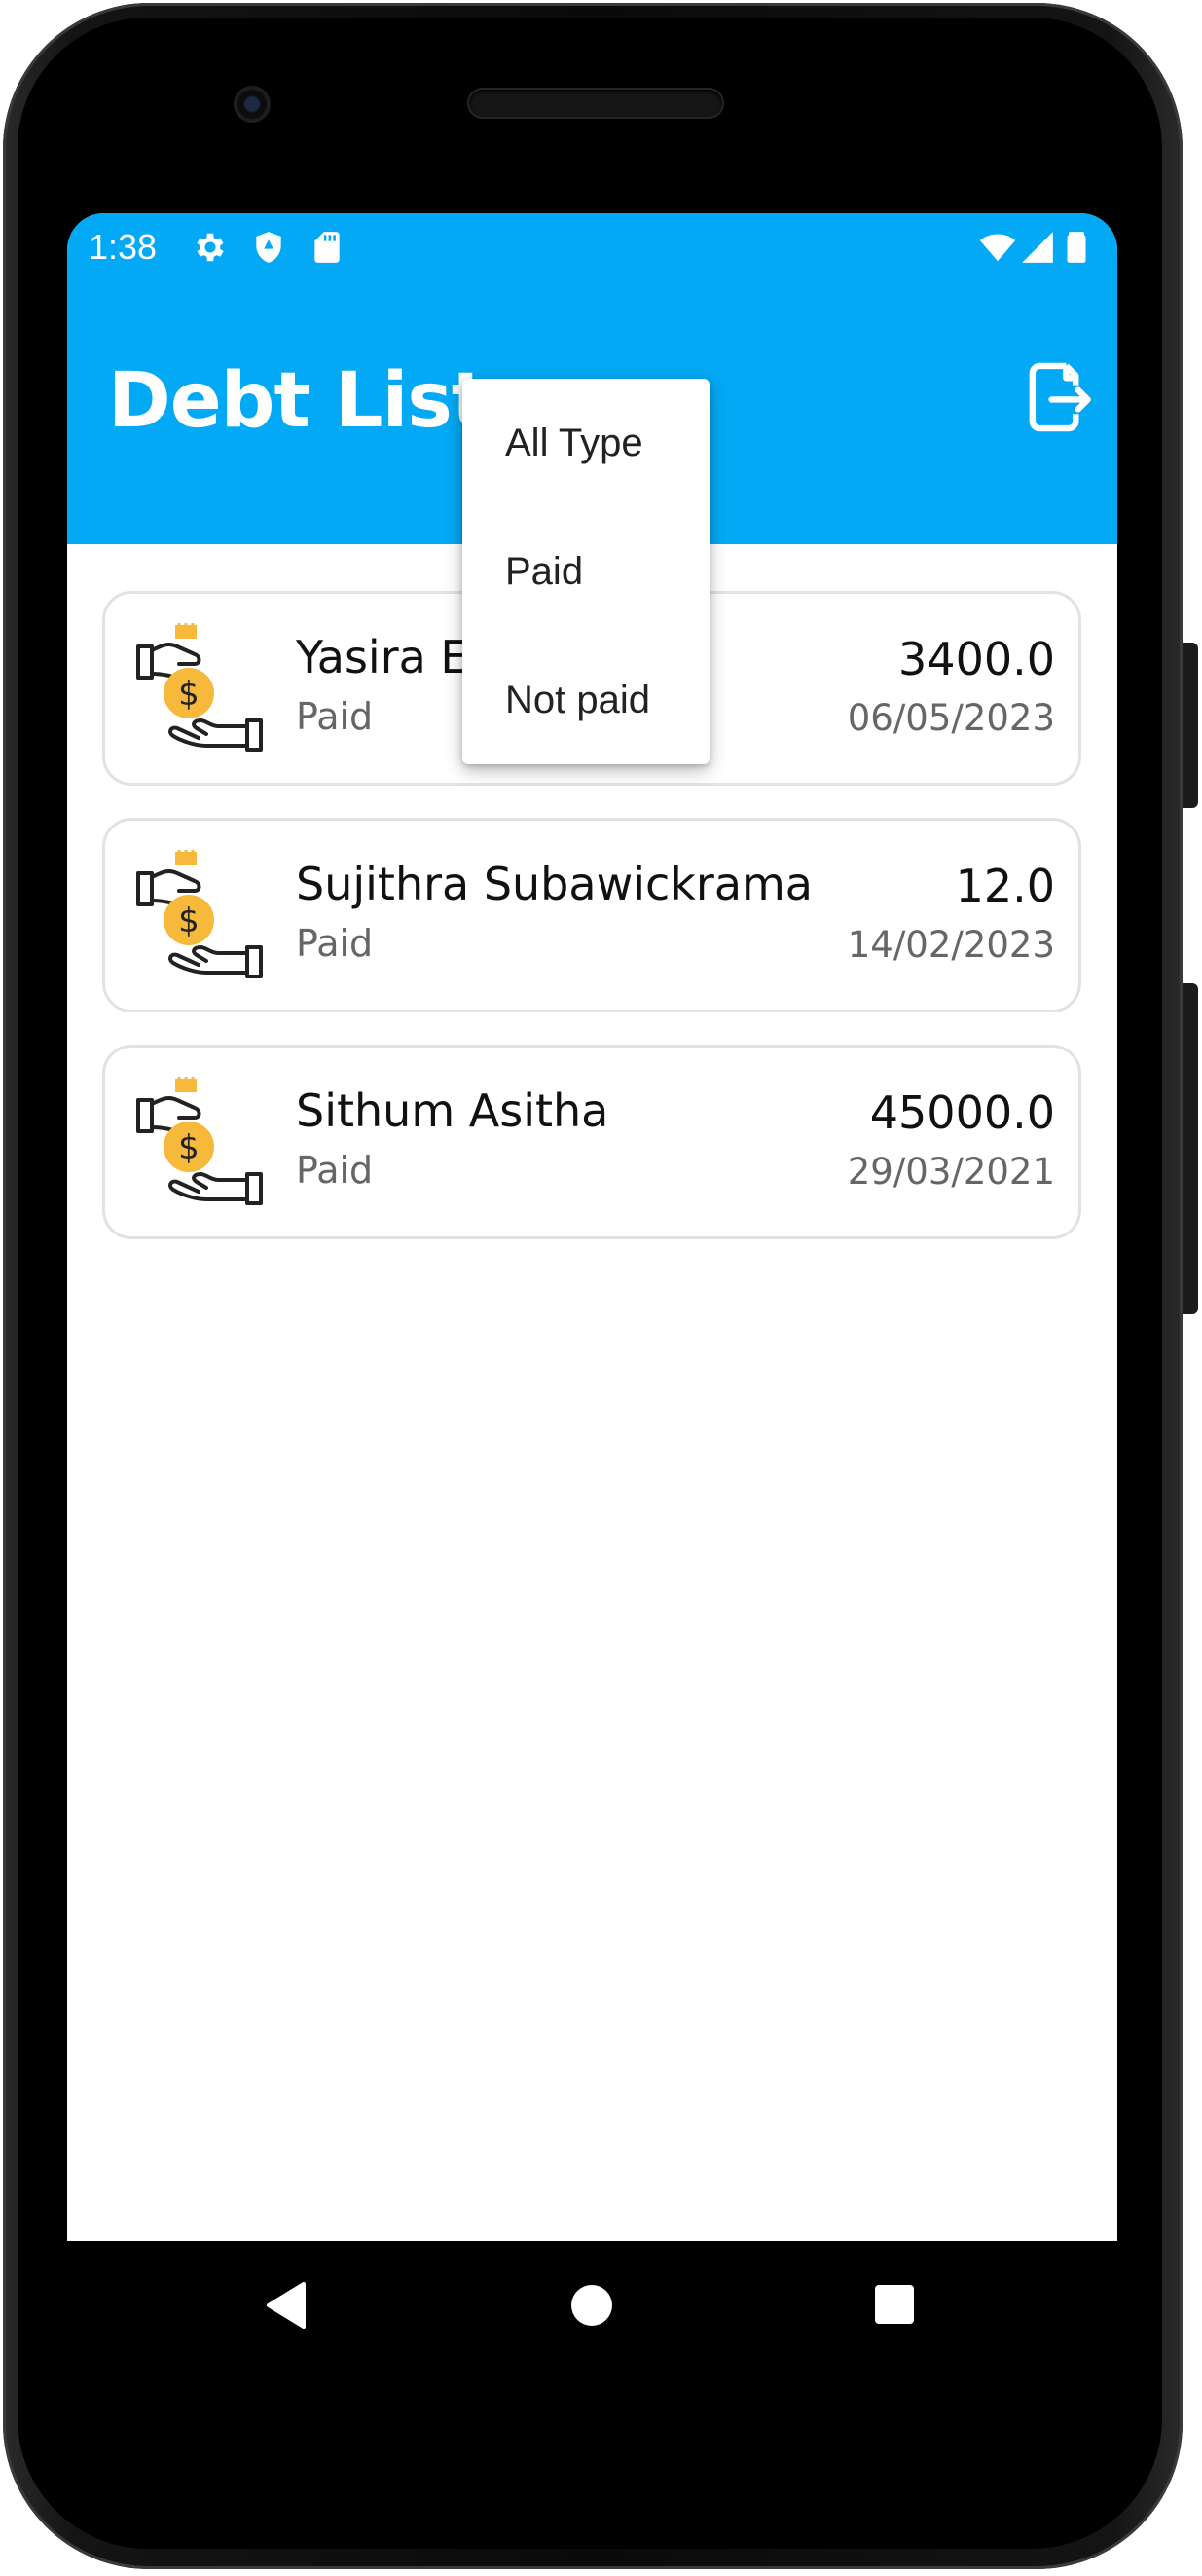  I want to click on sd-card-icon, so click(327, 247).